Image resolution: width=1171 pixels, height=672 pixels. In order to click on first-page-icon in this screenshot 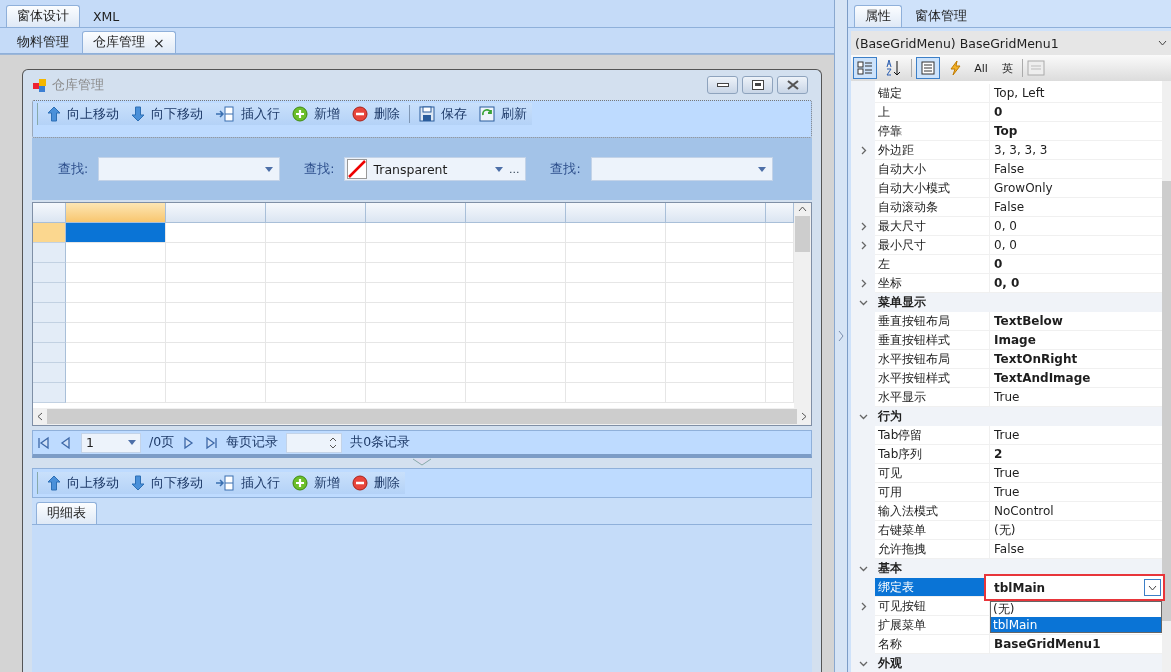, I will do `click(44, 442)`.